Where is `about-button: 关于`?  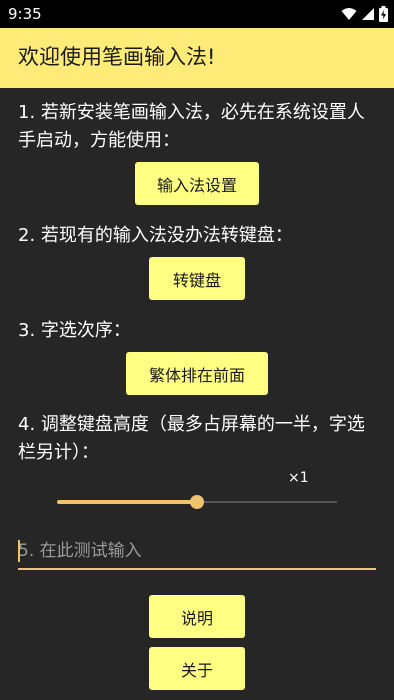
about-button: 关于 is located at coordinates (197, 668).